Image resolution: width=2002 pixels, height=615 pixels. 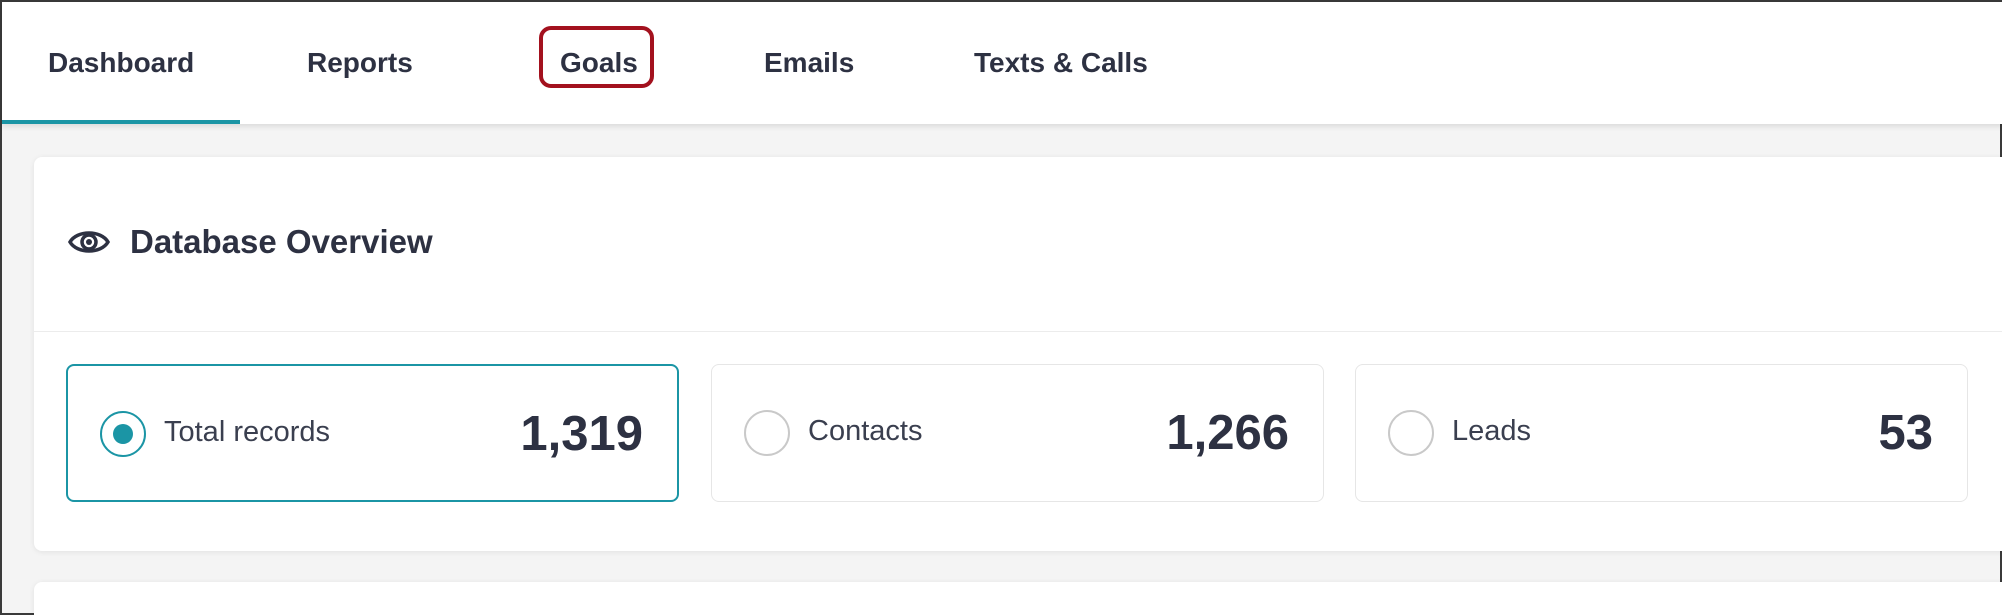 What do you see at coordinates (1661, 433) in the screenshot?
I see `stat-leads: Leads 53` at bounding box center [1661, 433].